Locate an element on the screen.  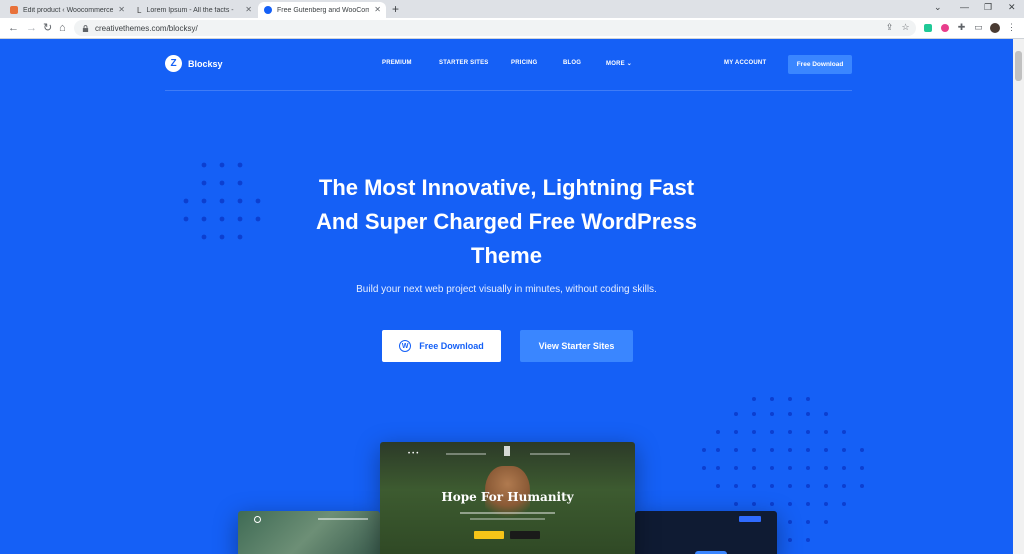
starter-site-preview-right is located at coordinates (706, 532).